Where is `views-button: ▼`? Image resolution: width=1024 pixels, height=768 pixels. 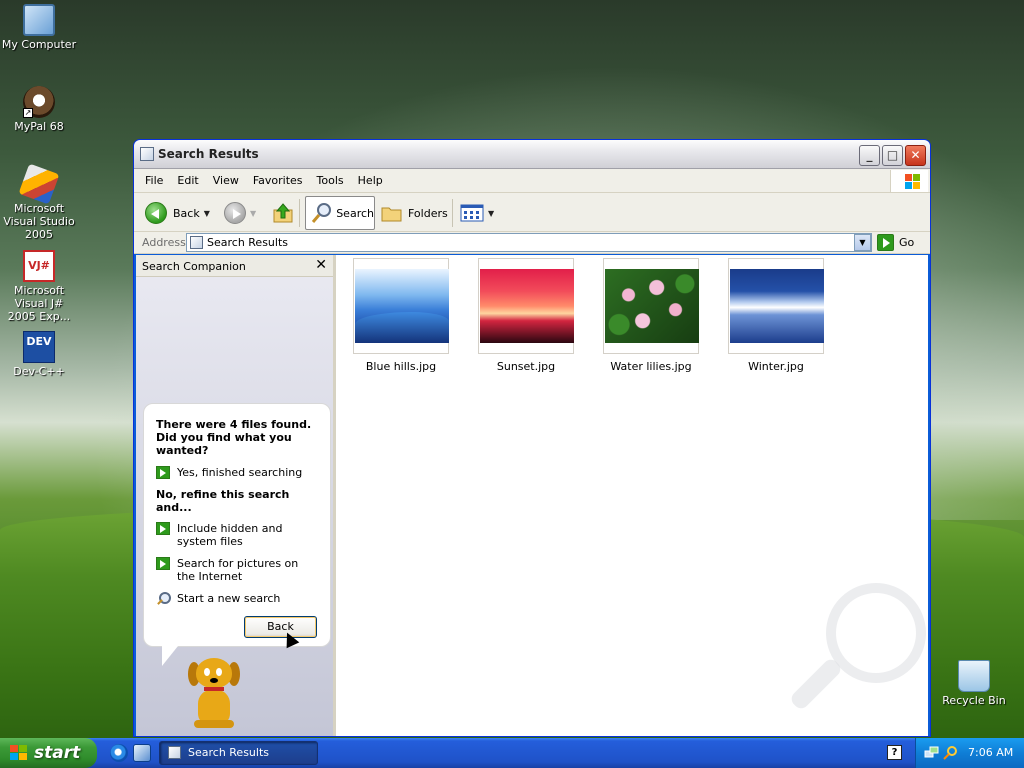 views-button: ▼ is located at coordinates (477, 213).